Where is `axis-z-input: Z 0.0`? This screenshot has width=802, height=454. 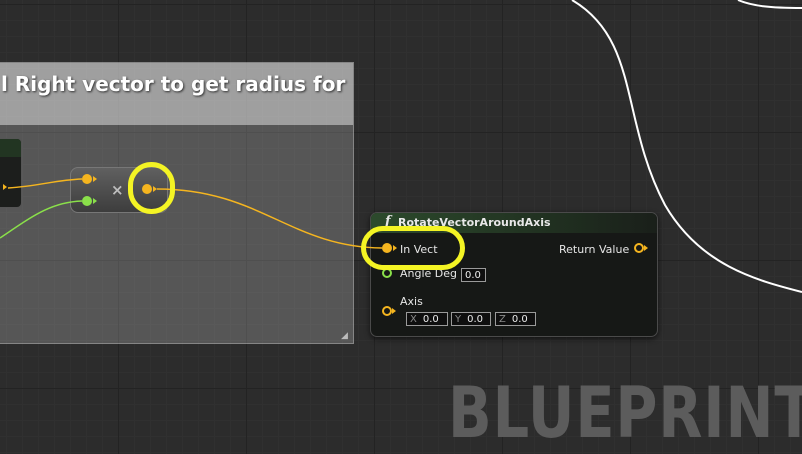
axis-z-input: Z 0.0 is located at coordinates (515, 319).